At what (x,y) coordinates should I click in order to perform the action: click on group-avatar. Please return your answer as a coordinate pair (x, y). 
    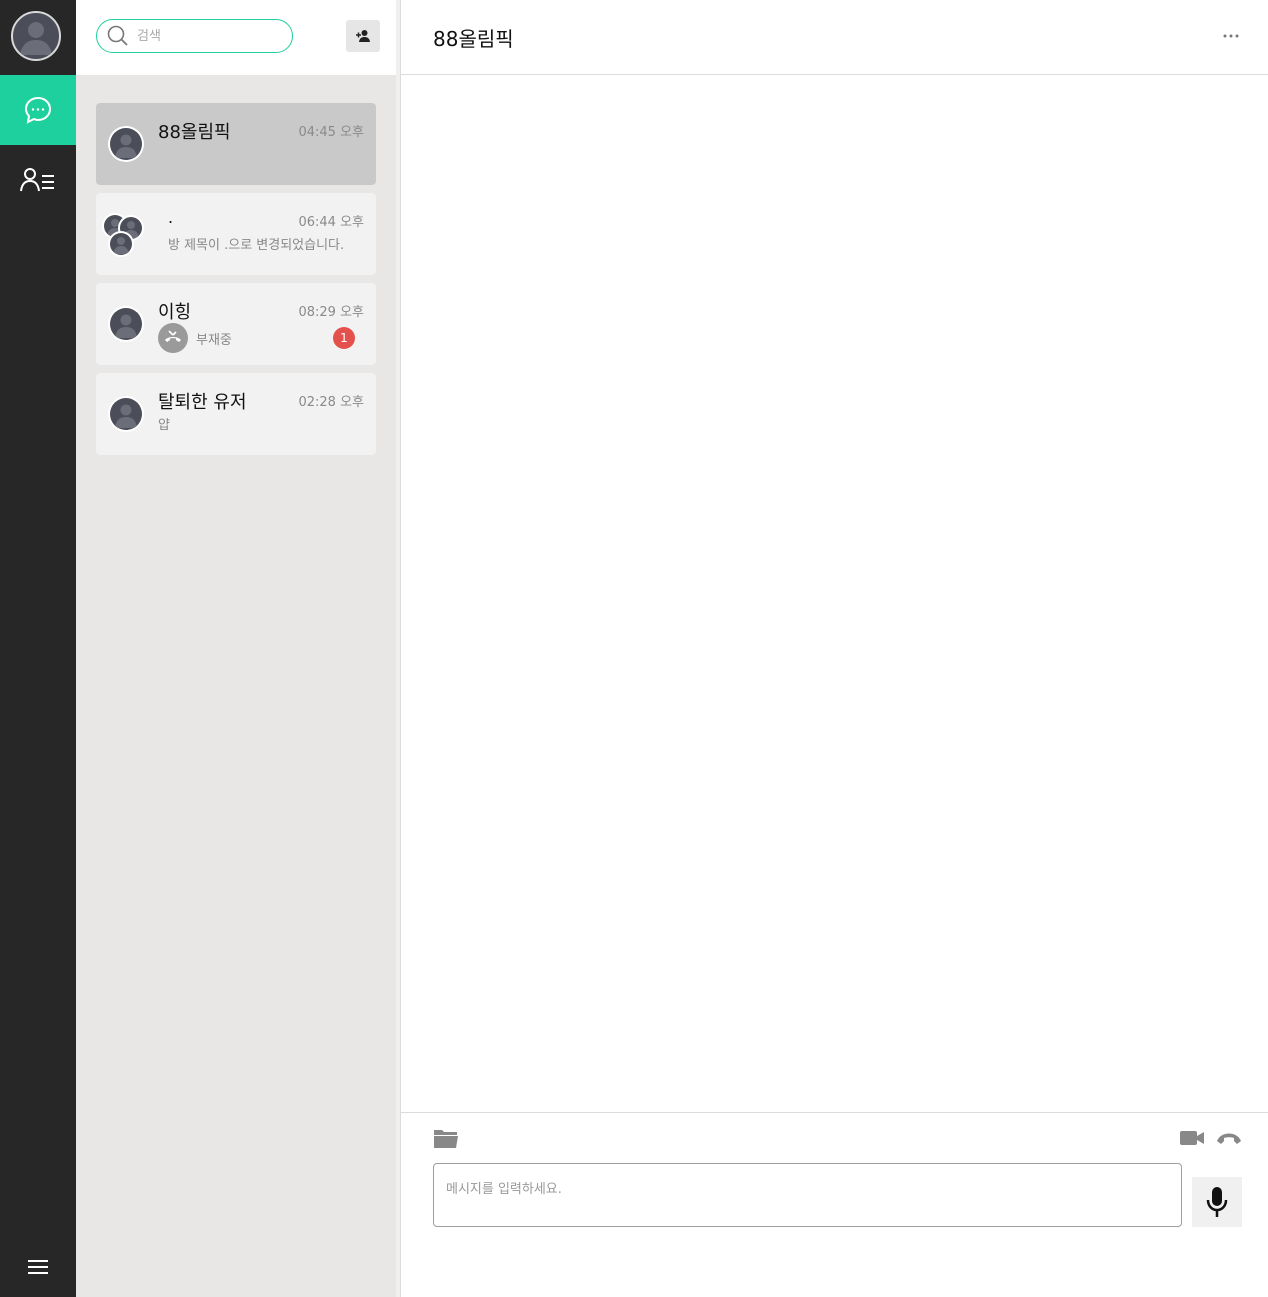
    Looking at the image, I should click on (121, 244).